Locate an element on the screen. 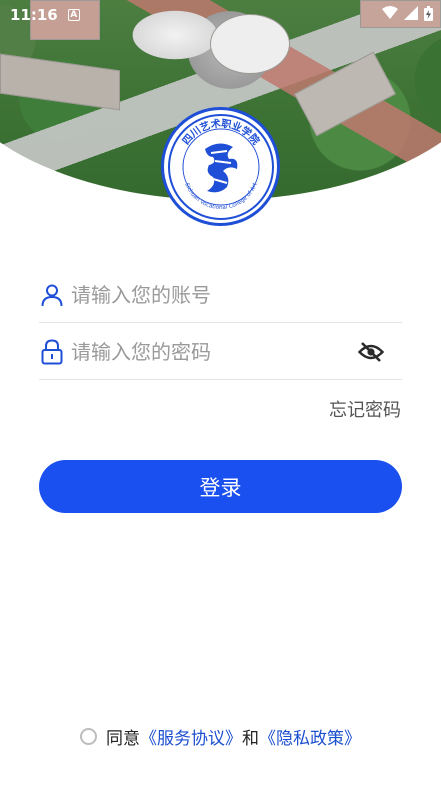 Image resolution: width=441 pixels, height=785 pixels. agreement-row: 同意 《服务协议》 和 《隐私政策》 is located at coordinates (220, 736).